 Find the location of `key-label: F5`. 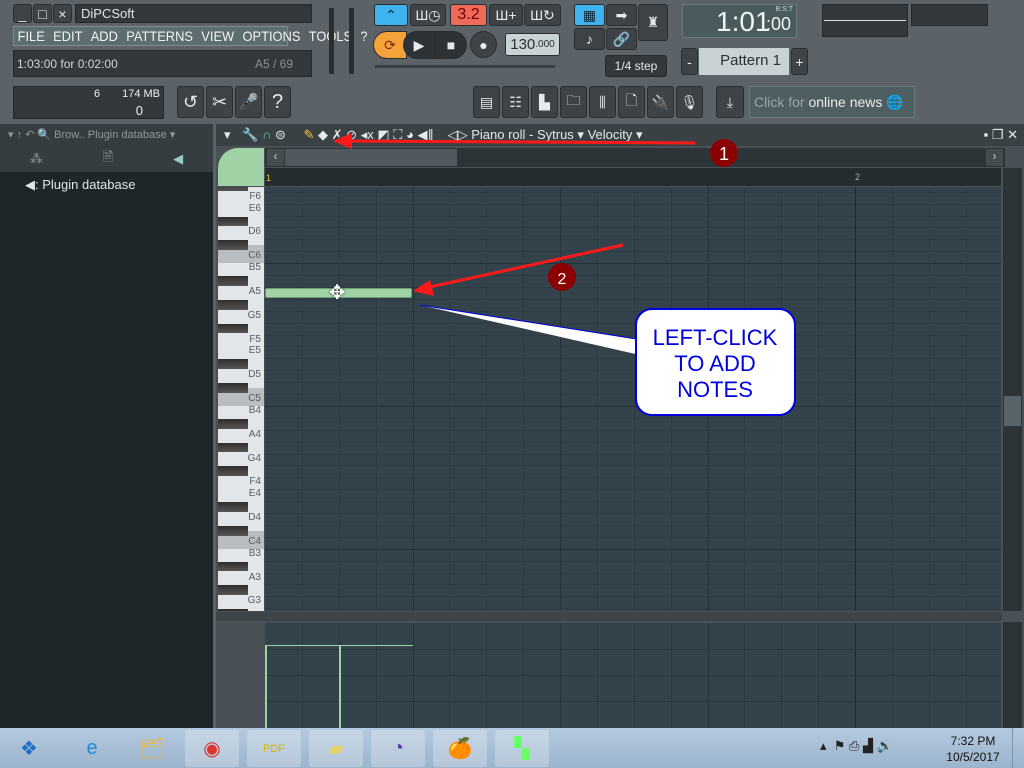

key-label: F5 is located at coordinates (255, 339).